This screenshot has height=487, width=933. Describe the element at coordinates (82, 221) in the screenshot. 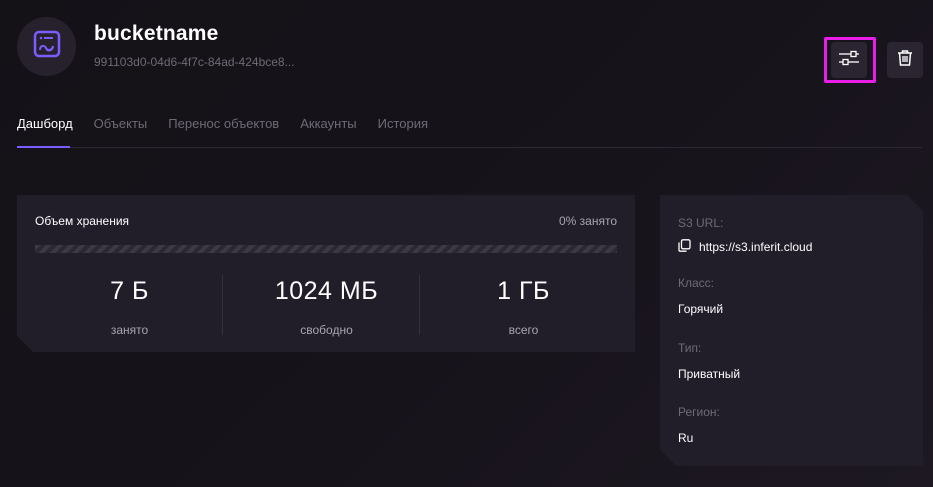

I see `storage-title: Объем хранения` at that location.